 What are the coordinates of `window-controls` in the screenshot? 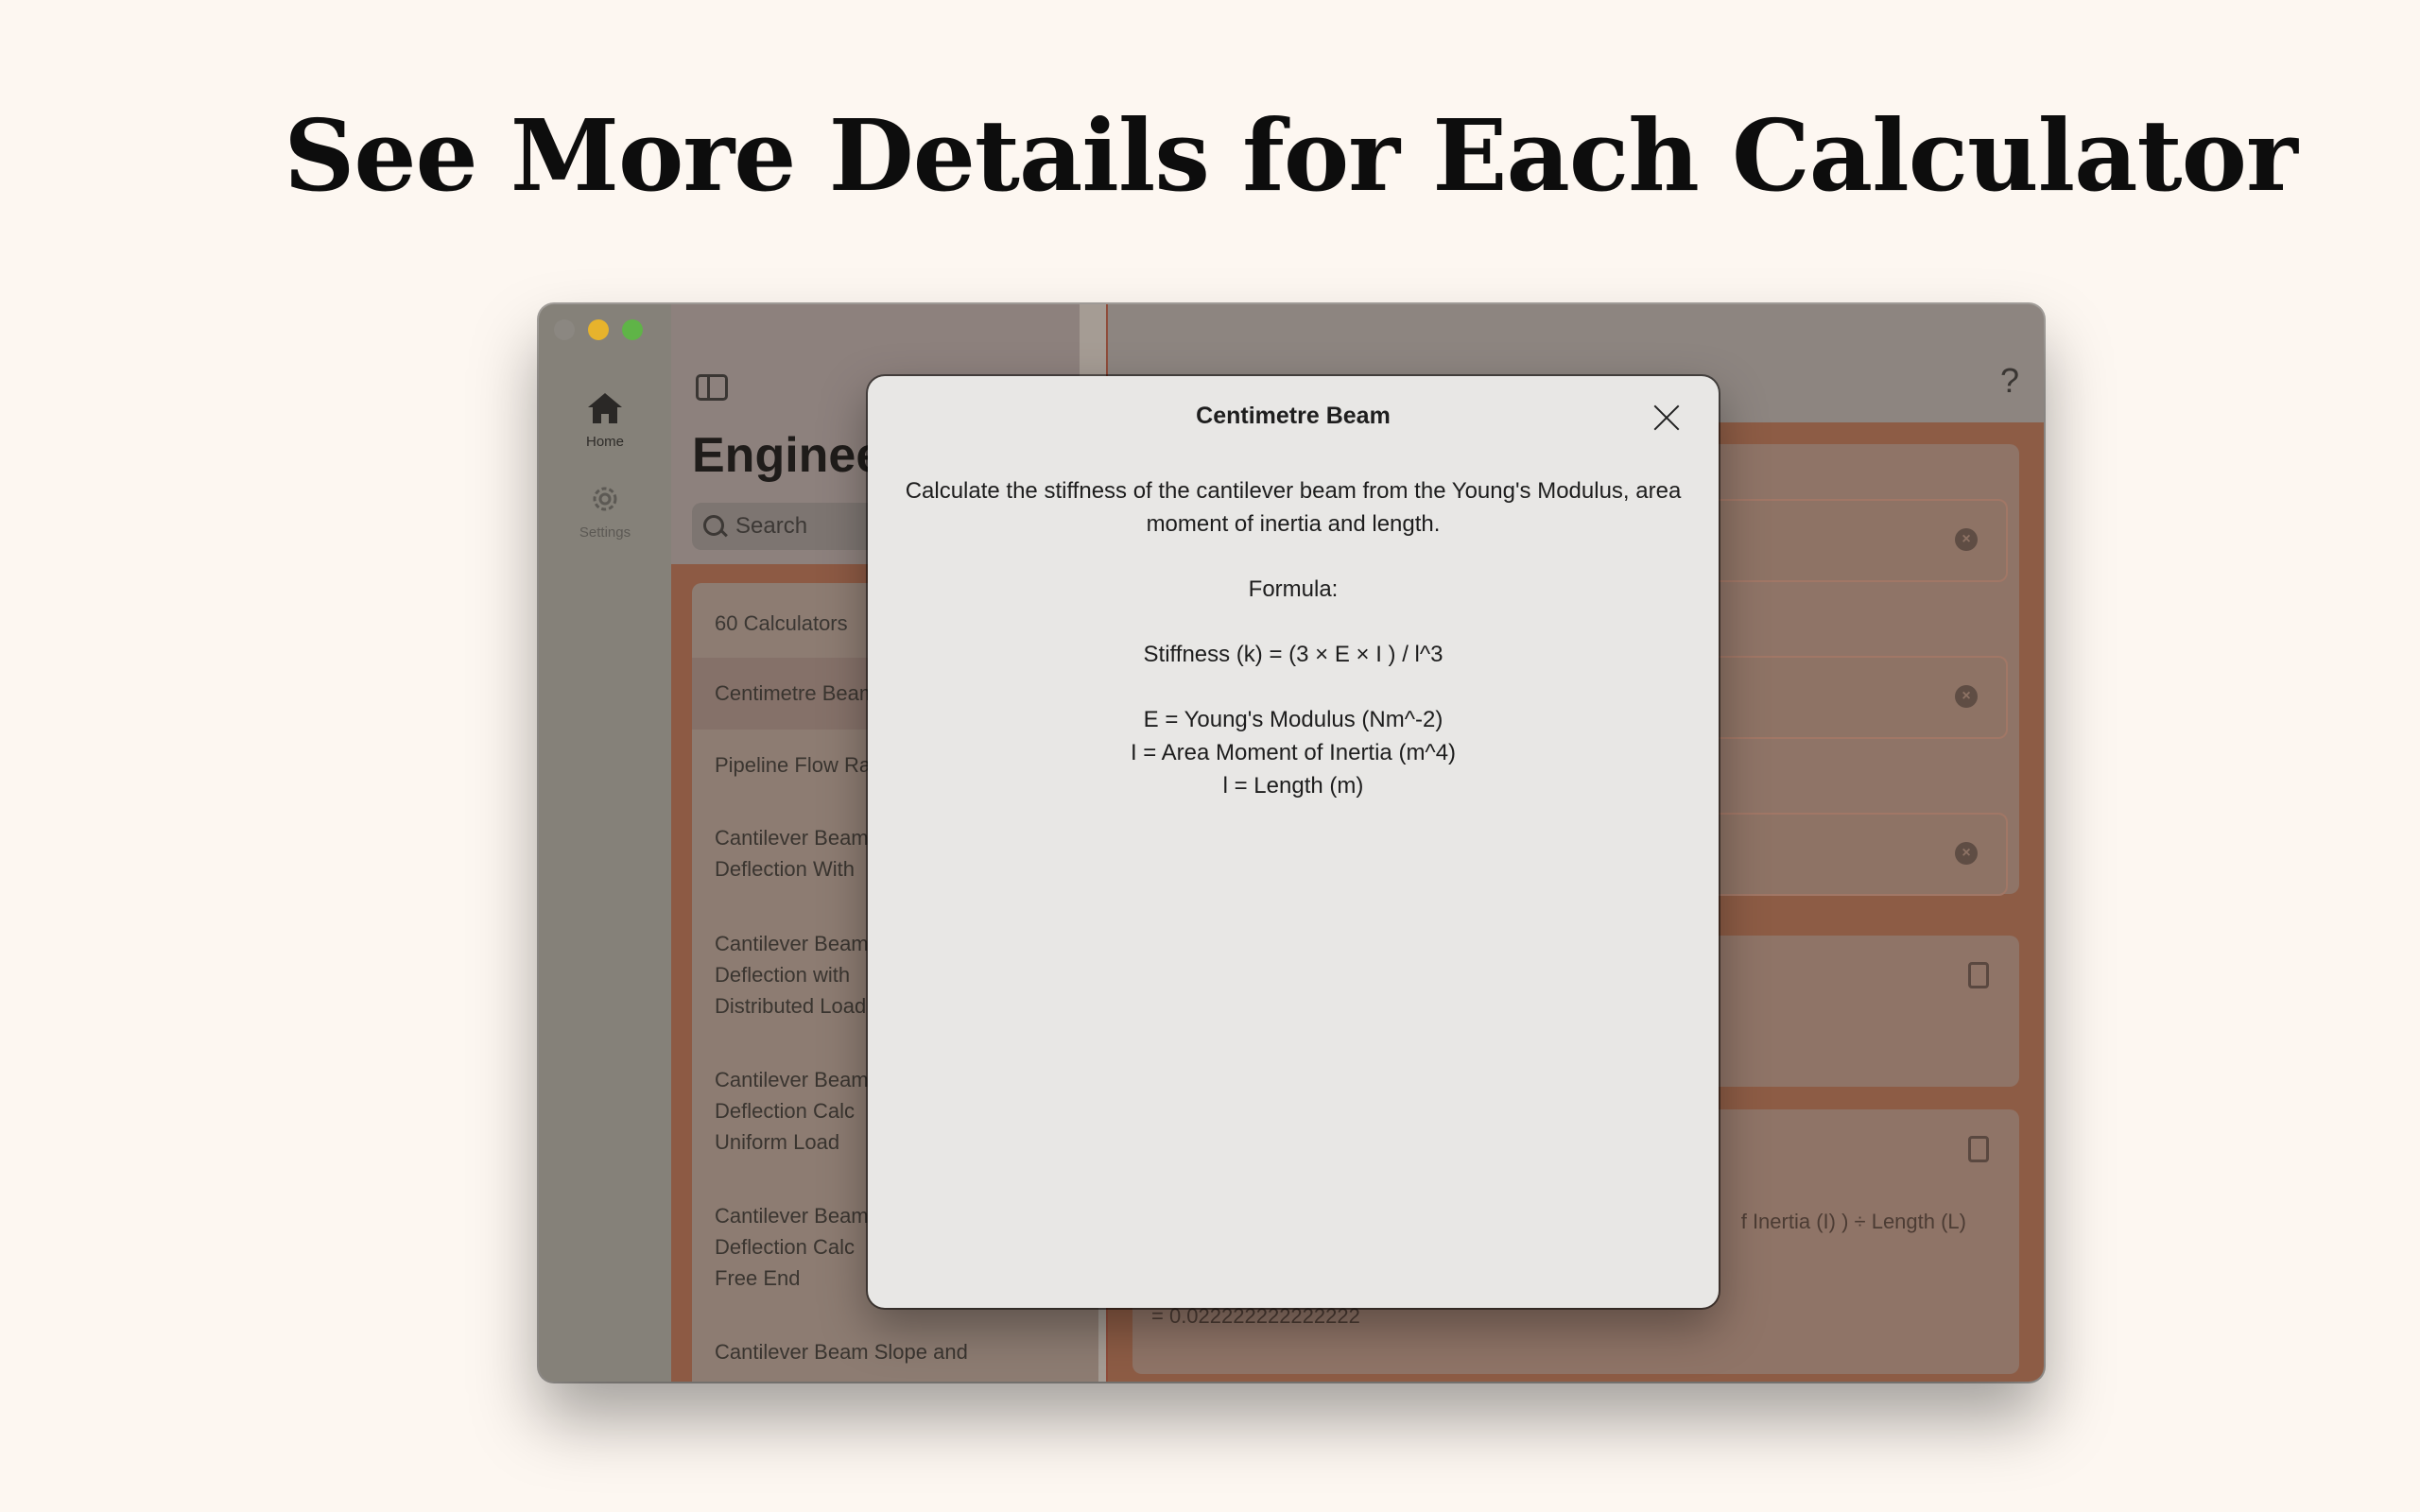 It's located at (598, 329).